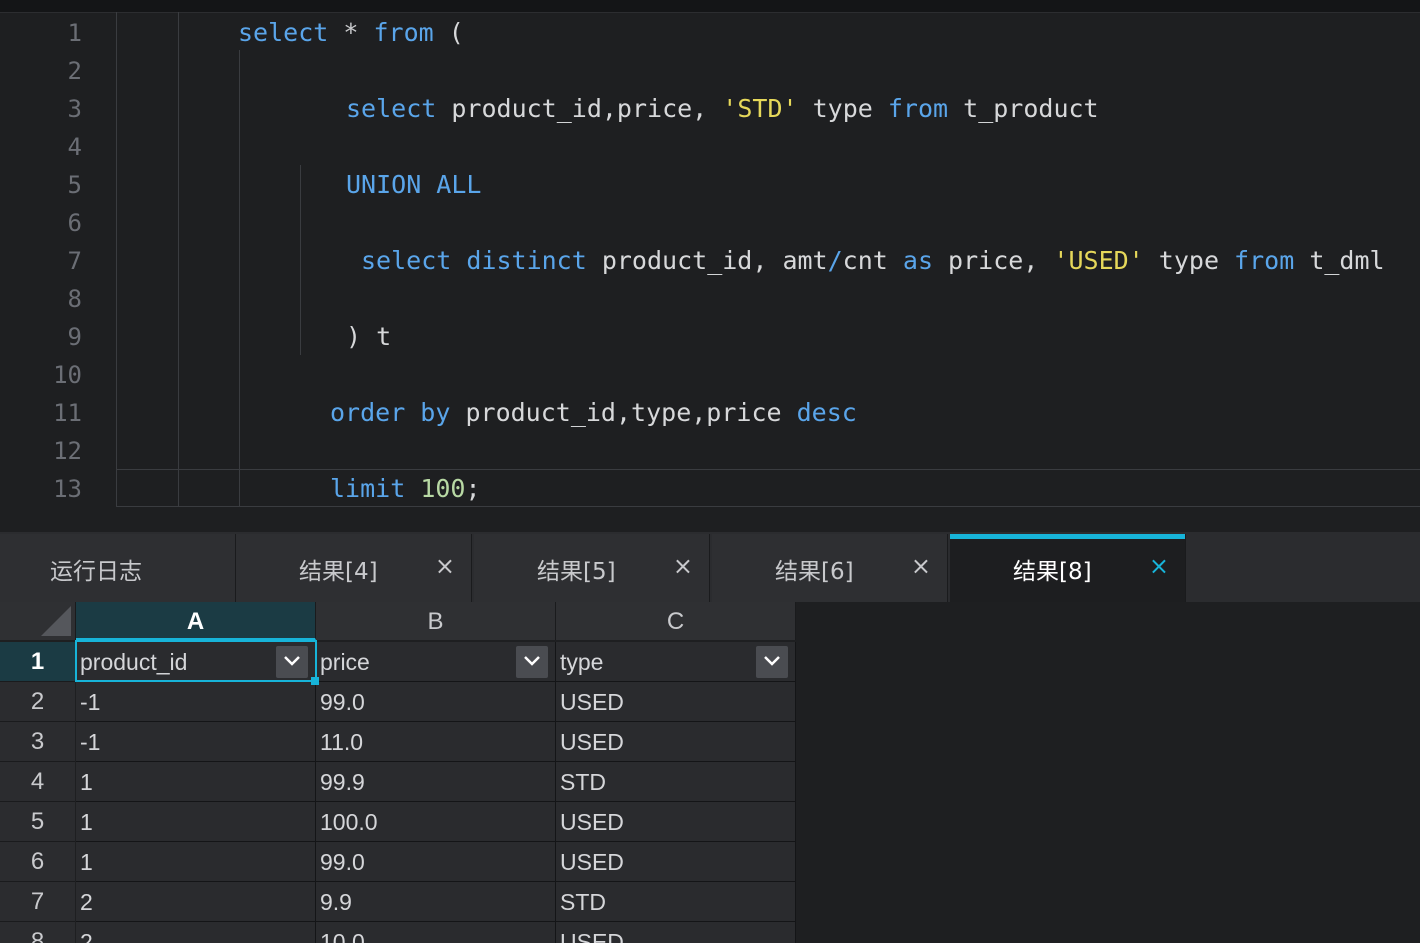 The height and width of the screenshot is (943, 1420). I want to click on tab-result-6: 结果[6] ×, so click(830, 568).